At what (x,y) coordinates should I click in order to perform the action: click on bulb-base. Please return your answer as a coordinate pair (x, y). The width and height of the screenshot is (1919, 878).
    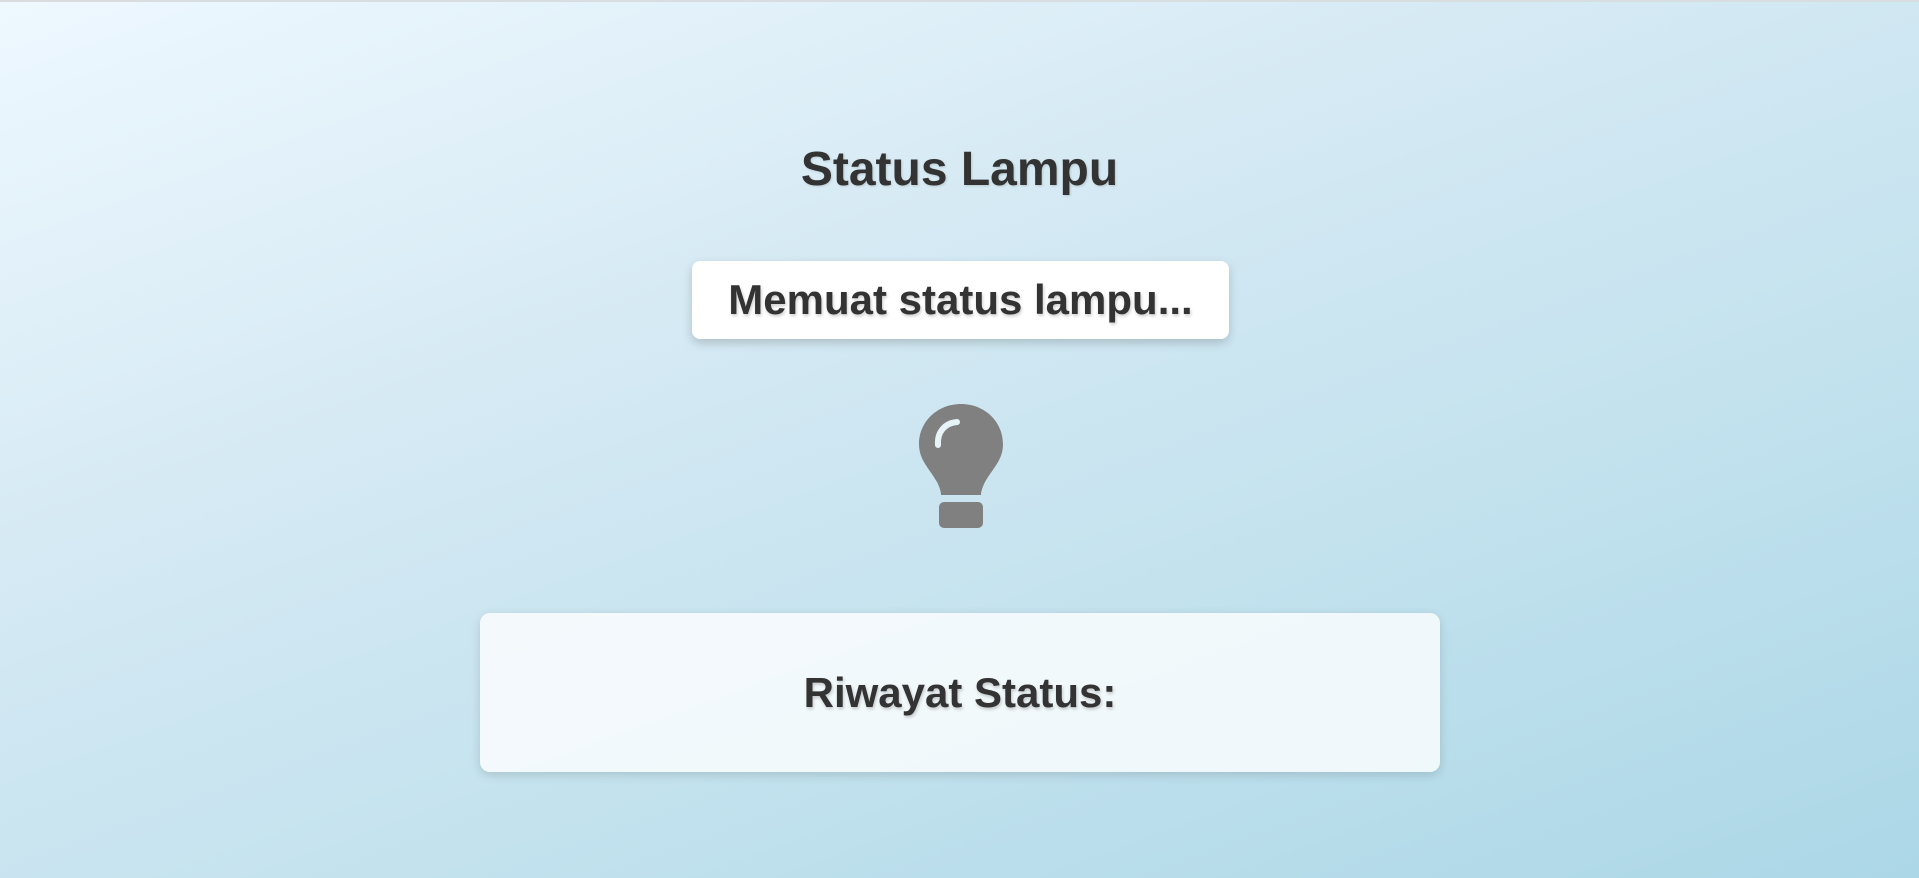
    Looking at the image, I should click on (961, 515).